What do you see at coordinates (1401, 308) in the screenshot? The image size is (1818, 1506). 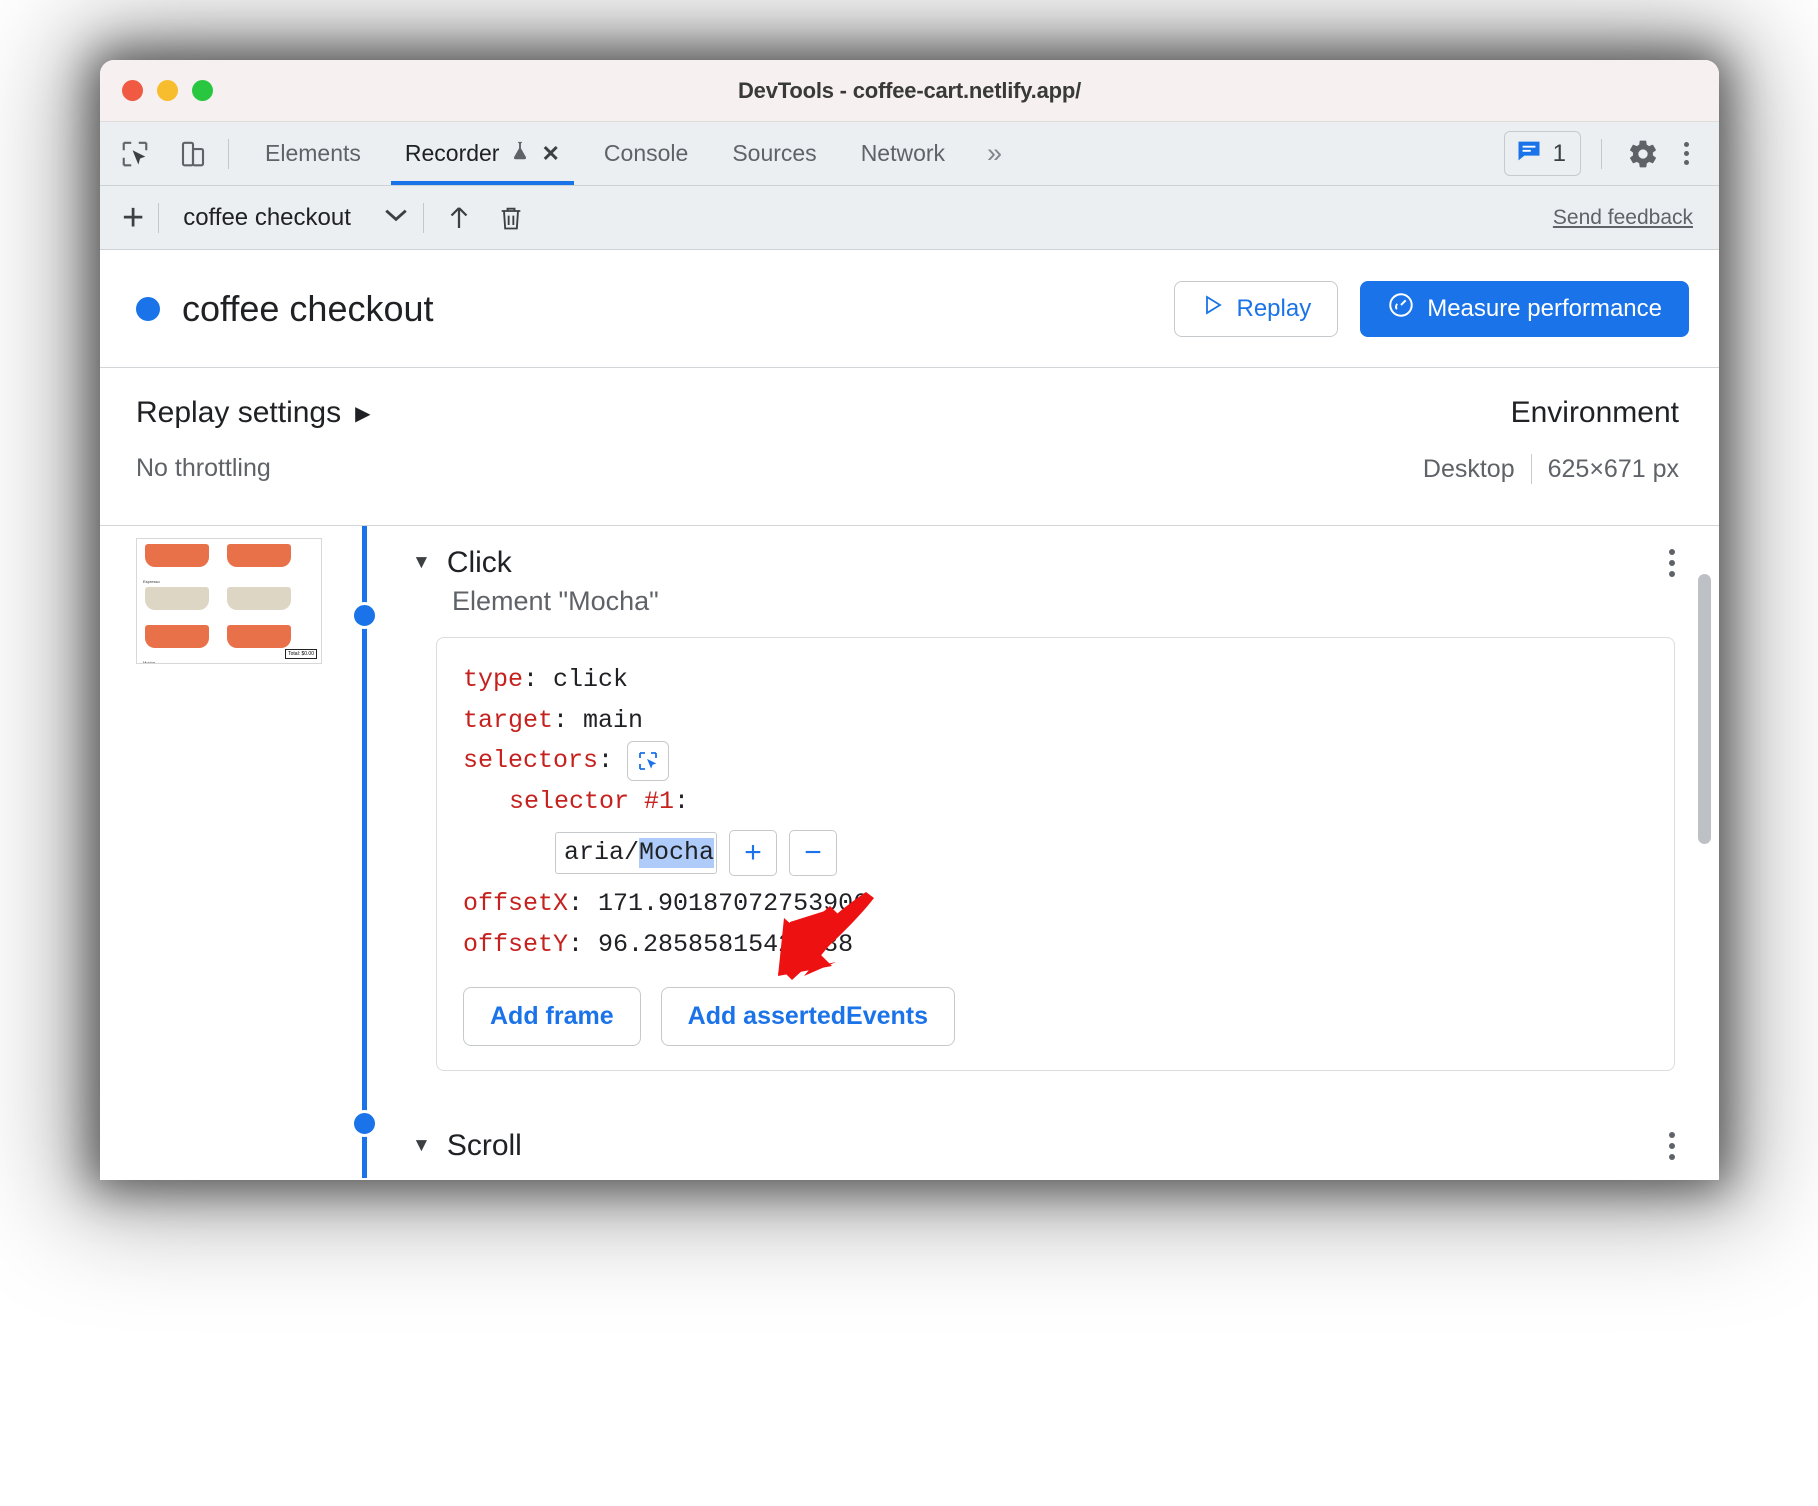 I see `performance-gauge-icon` at bounding box center [1401, 308].